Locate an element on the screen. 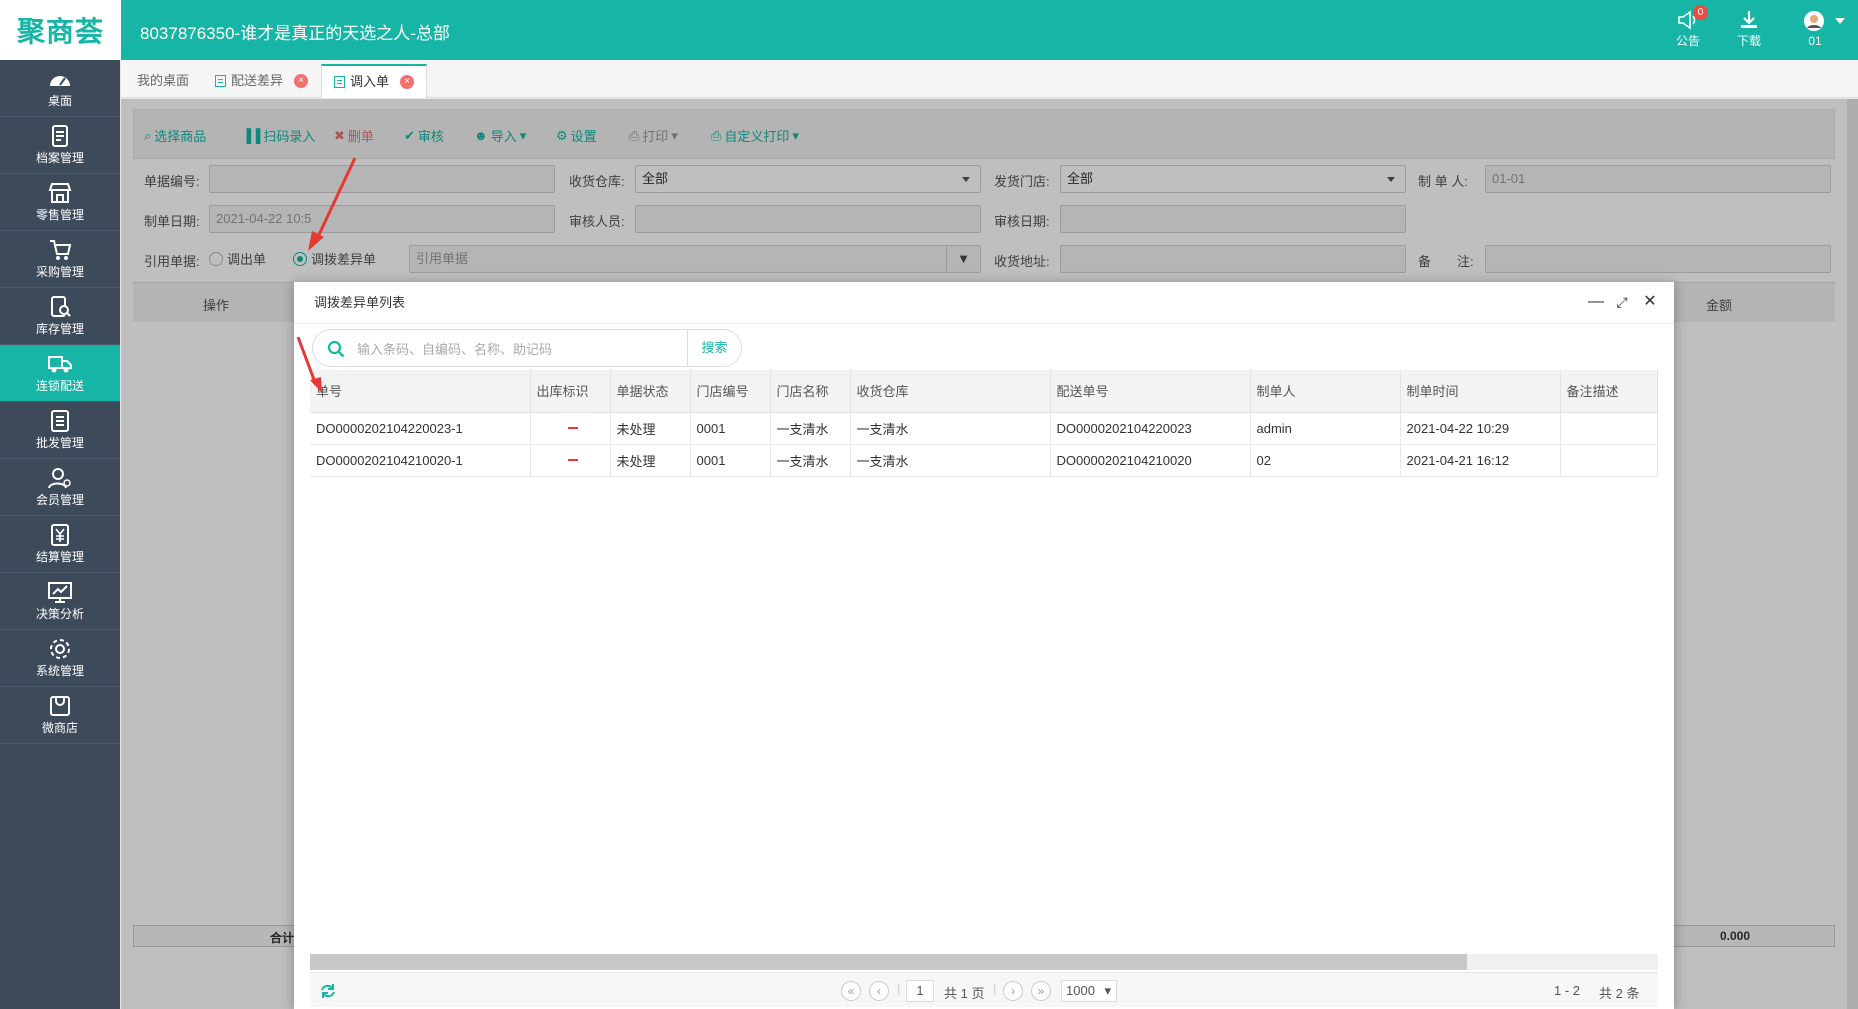 The image size is (1858, 1009). tab-delivery-diff: 配送差异 × is located at coordinates (261, 81).